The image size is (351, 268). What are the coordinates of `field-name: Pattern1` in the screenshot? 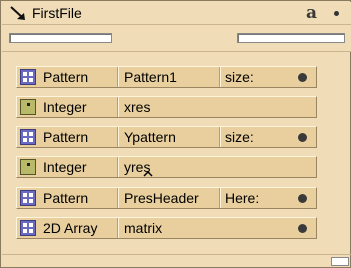 It's located at (150, 77).